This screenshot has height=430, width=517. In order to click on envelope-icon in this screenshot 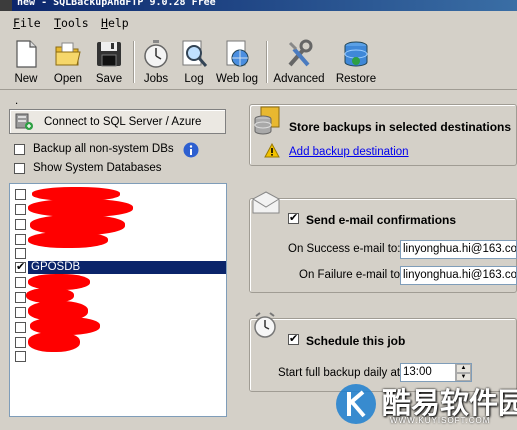, I will do `click(266, 202)`.